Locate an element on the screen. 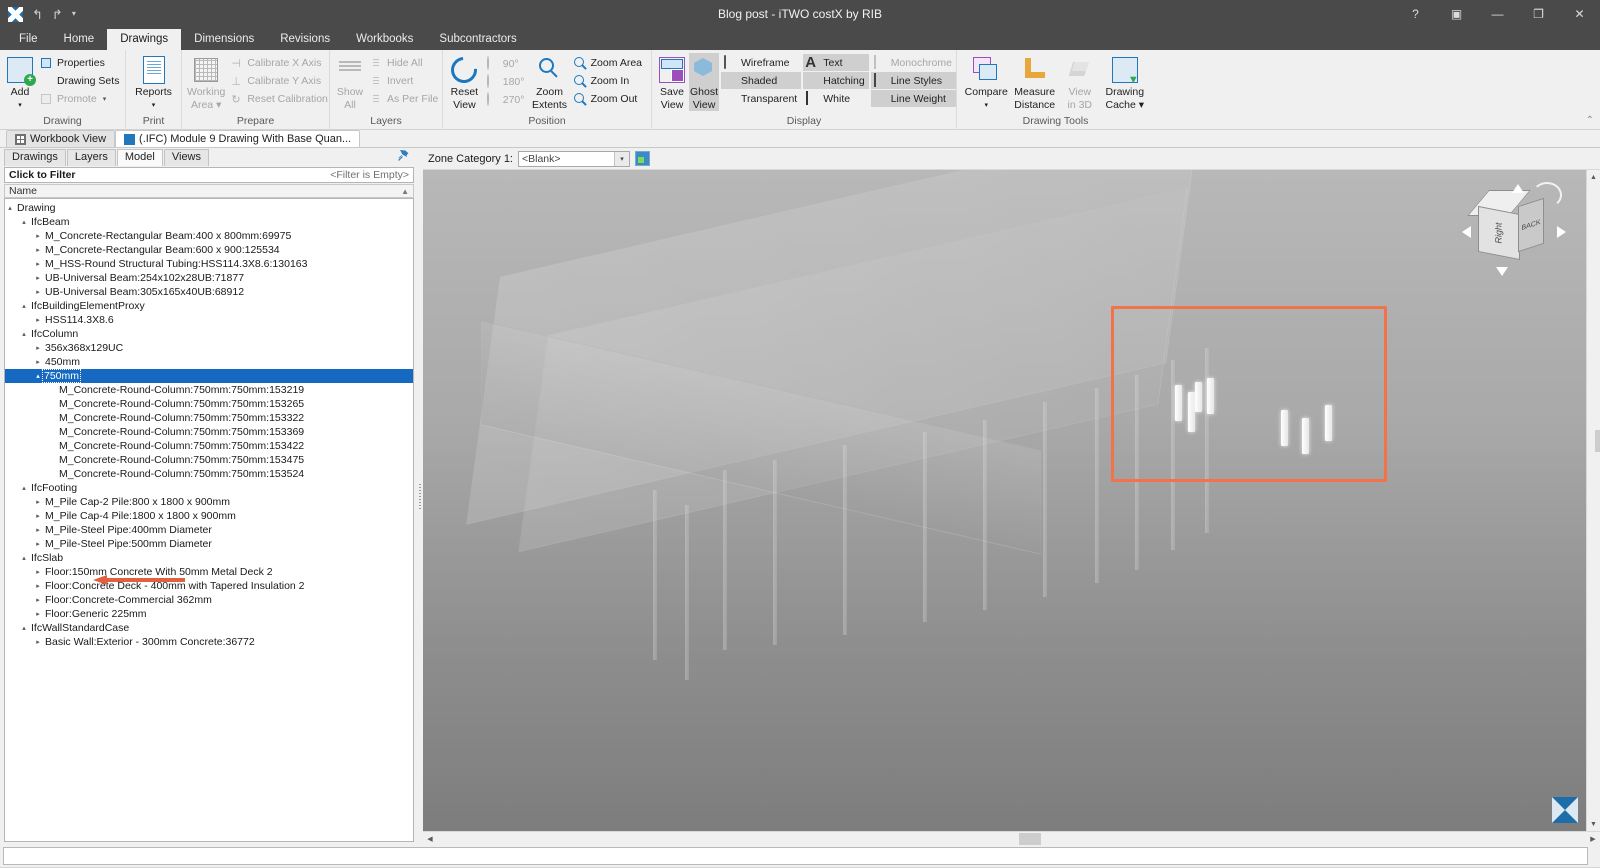  properties-button: Properties is located at coordinates (80, 62).